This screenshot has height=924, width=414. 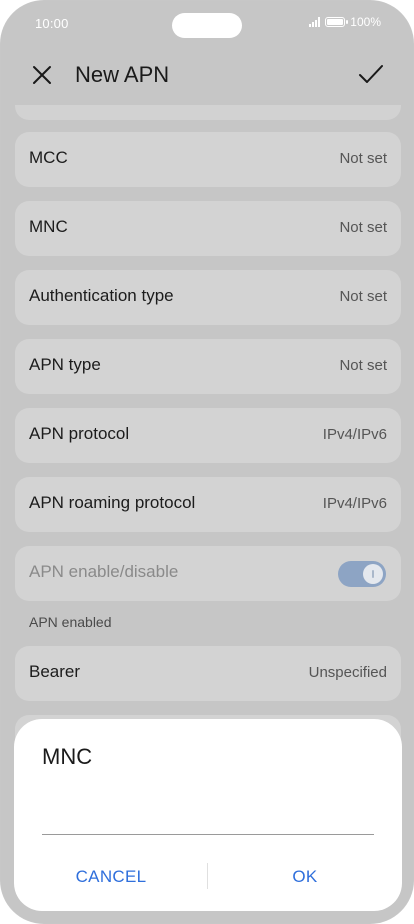 I want to click on dialog-title: MNC, so click(x=67, y=756).